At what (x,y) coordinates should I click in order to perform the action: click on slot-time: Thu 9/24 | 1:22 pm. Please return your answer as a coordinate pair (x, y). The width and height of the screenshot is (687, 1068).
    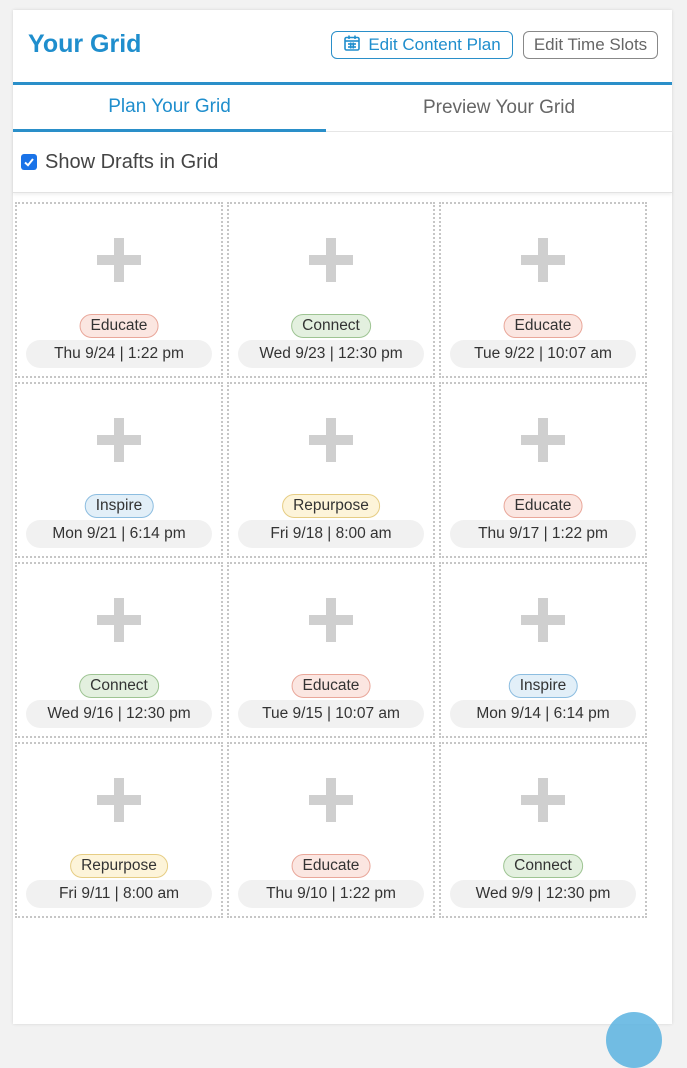
    Looking at the image, I should click on (119, 354).